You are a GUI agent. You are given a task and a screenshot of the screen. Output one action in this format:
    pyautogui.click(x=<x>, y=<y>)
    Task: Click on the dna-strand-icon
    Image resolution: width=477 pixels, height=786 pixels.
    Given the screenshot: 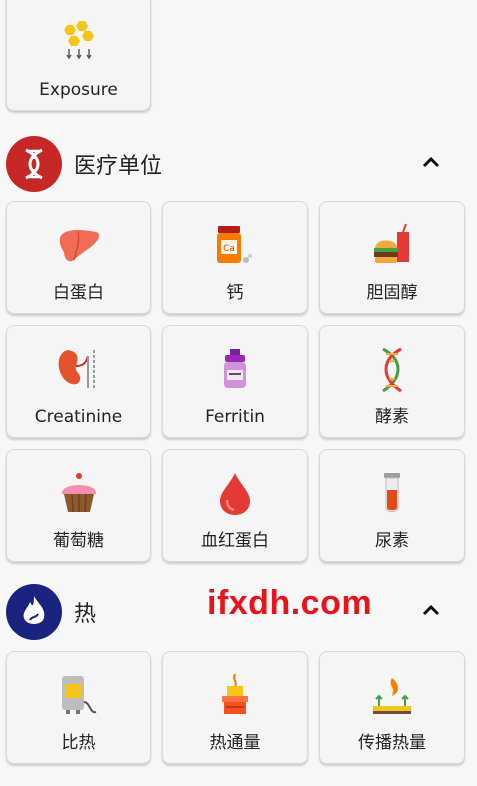 What is the action you would take?
    pyautogui.click(x=392, y=370)
    